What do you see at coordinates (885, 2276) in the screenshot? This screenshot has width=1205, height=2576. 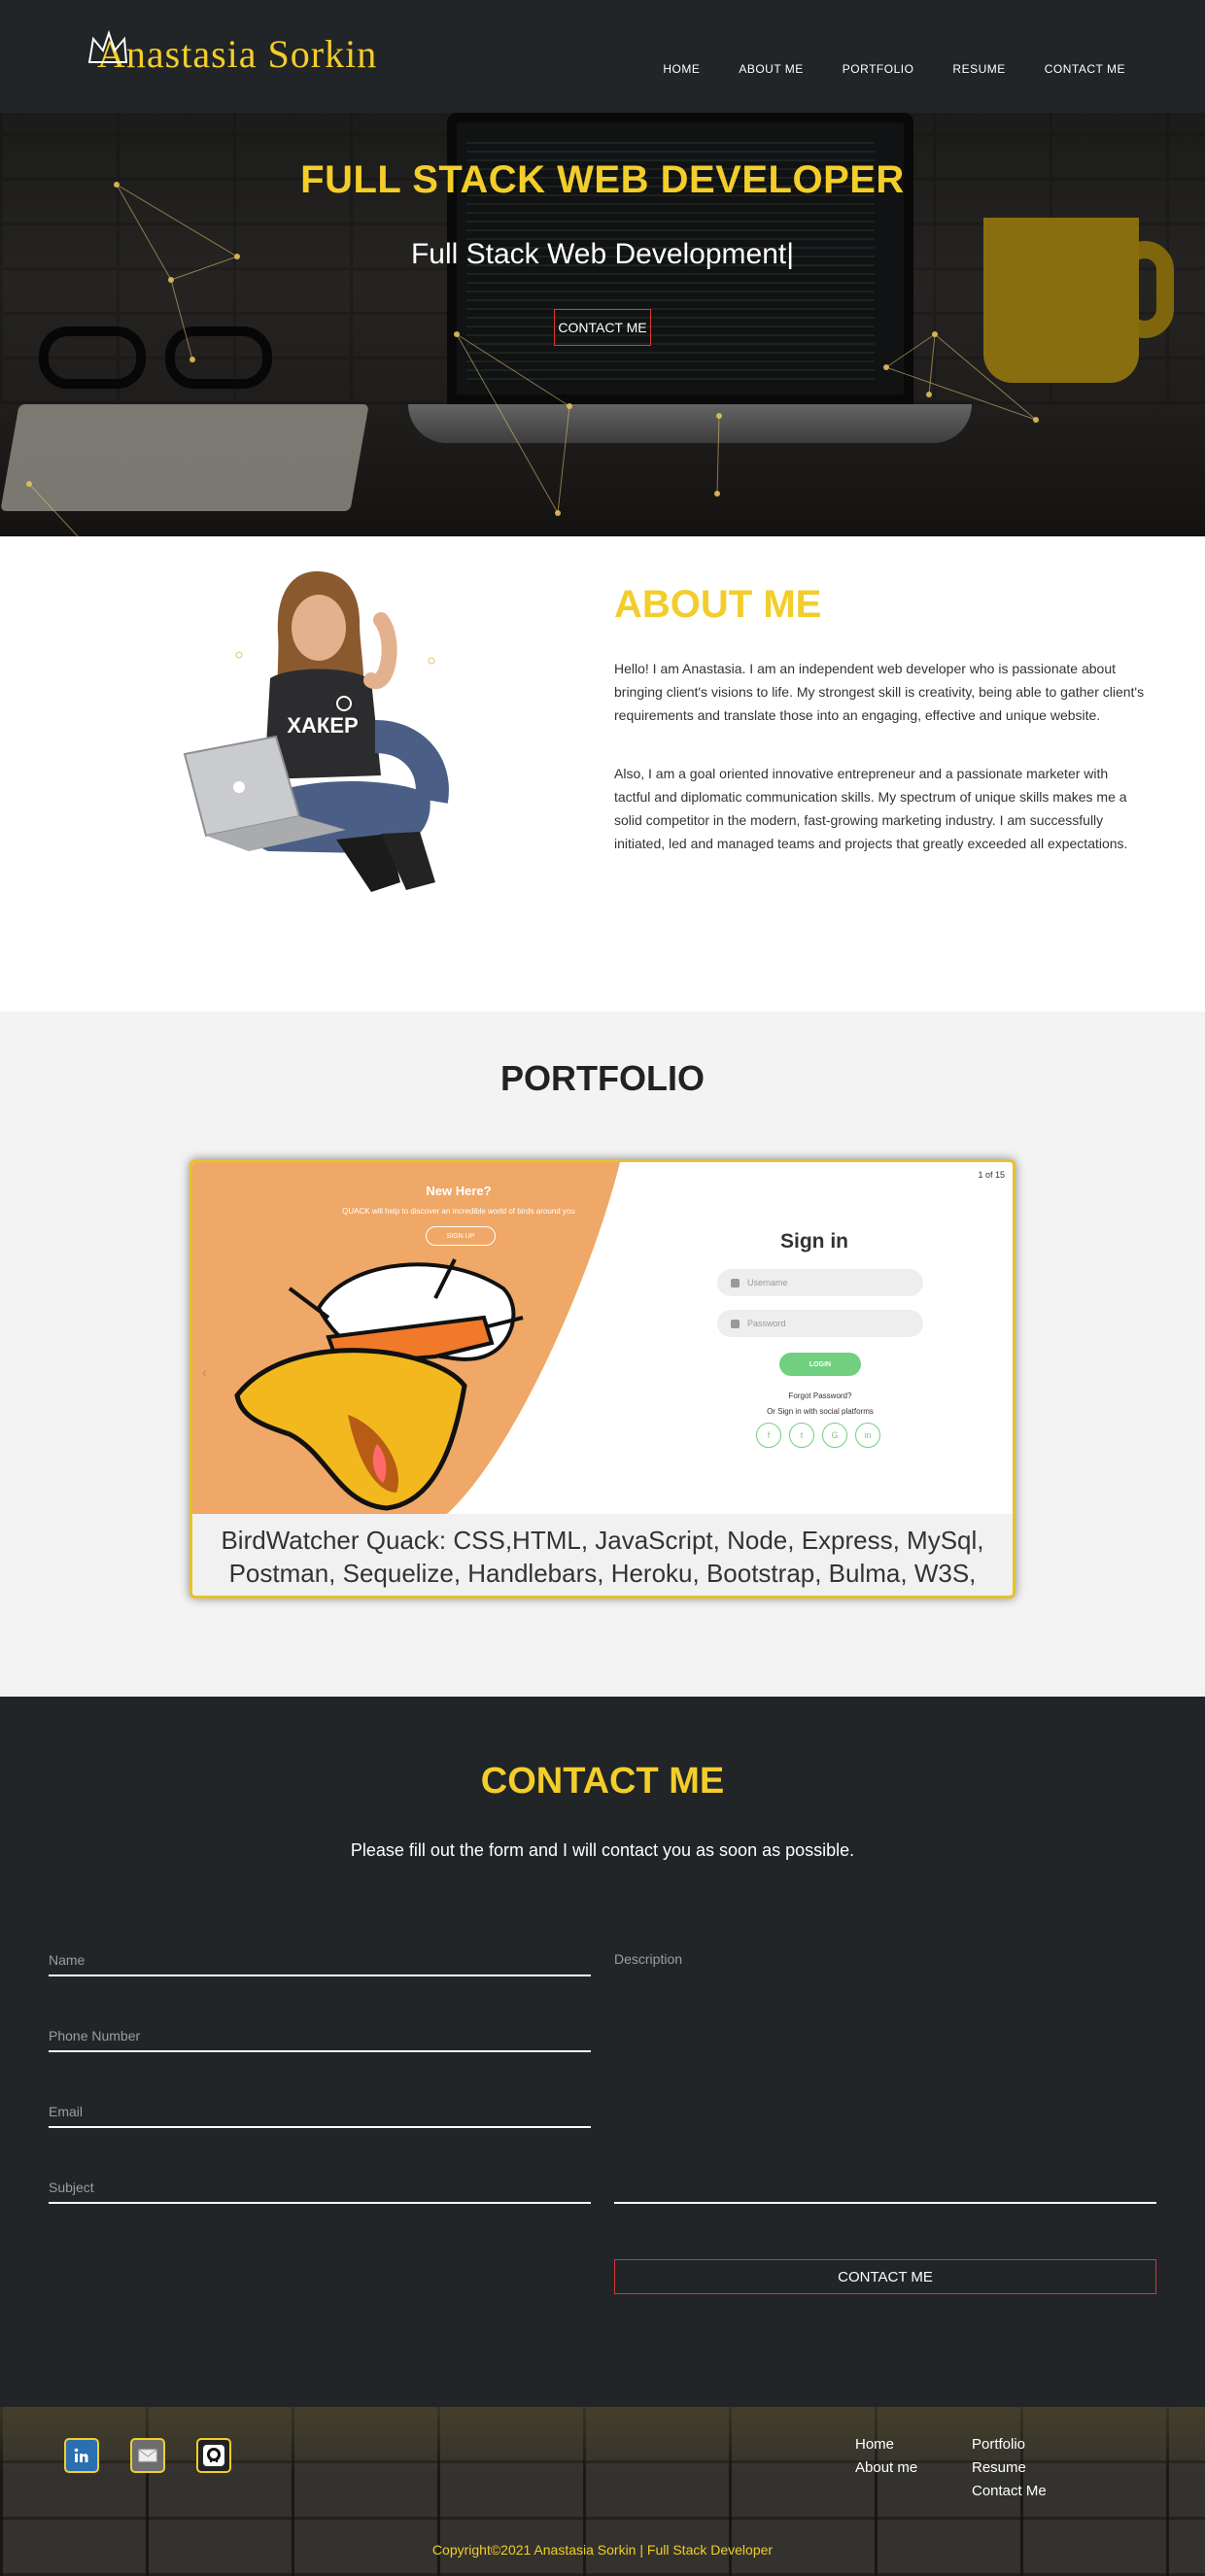 I see `contact-submit-button: CONTACT ME` at bounding box center [885, 2276].